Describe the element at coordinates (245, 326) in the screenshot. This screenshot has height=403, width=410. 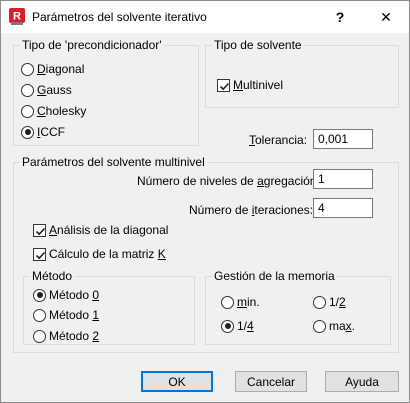
I see `memoria-label-quarter: 1/4` at that location.